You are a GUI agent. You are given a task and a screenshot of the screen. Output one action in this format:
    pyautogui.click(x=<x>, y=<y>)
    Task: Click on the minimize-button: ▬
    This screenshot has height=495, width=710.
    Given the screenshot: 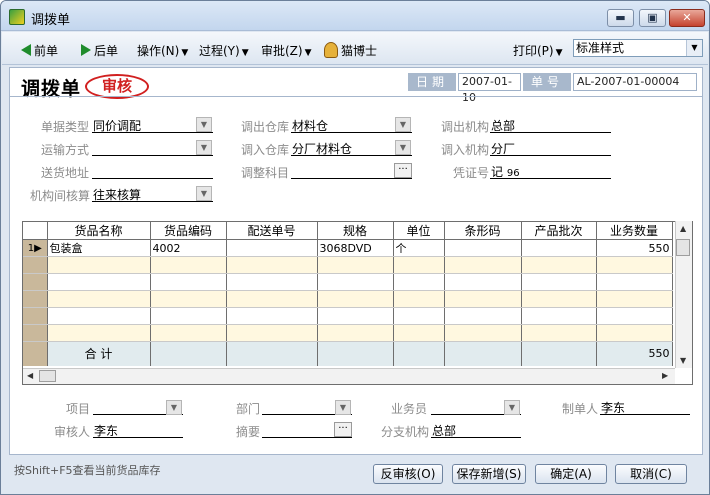 What is the action you would take?
    pyautogui.click(x=620, y=18)
    